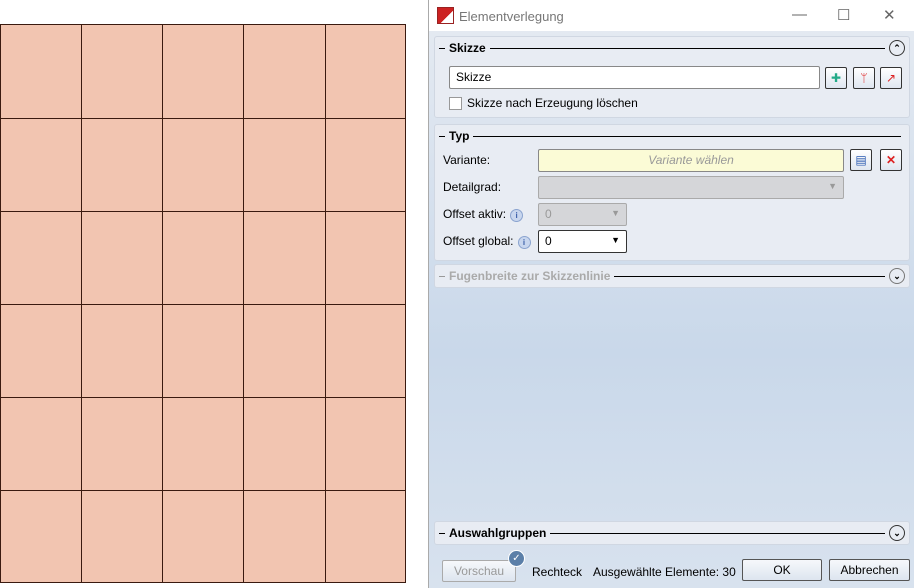 The height and width of the screenshot is (588, 914). I want to click on dialog-title: Elementverlegung, so click(511, 16).